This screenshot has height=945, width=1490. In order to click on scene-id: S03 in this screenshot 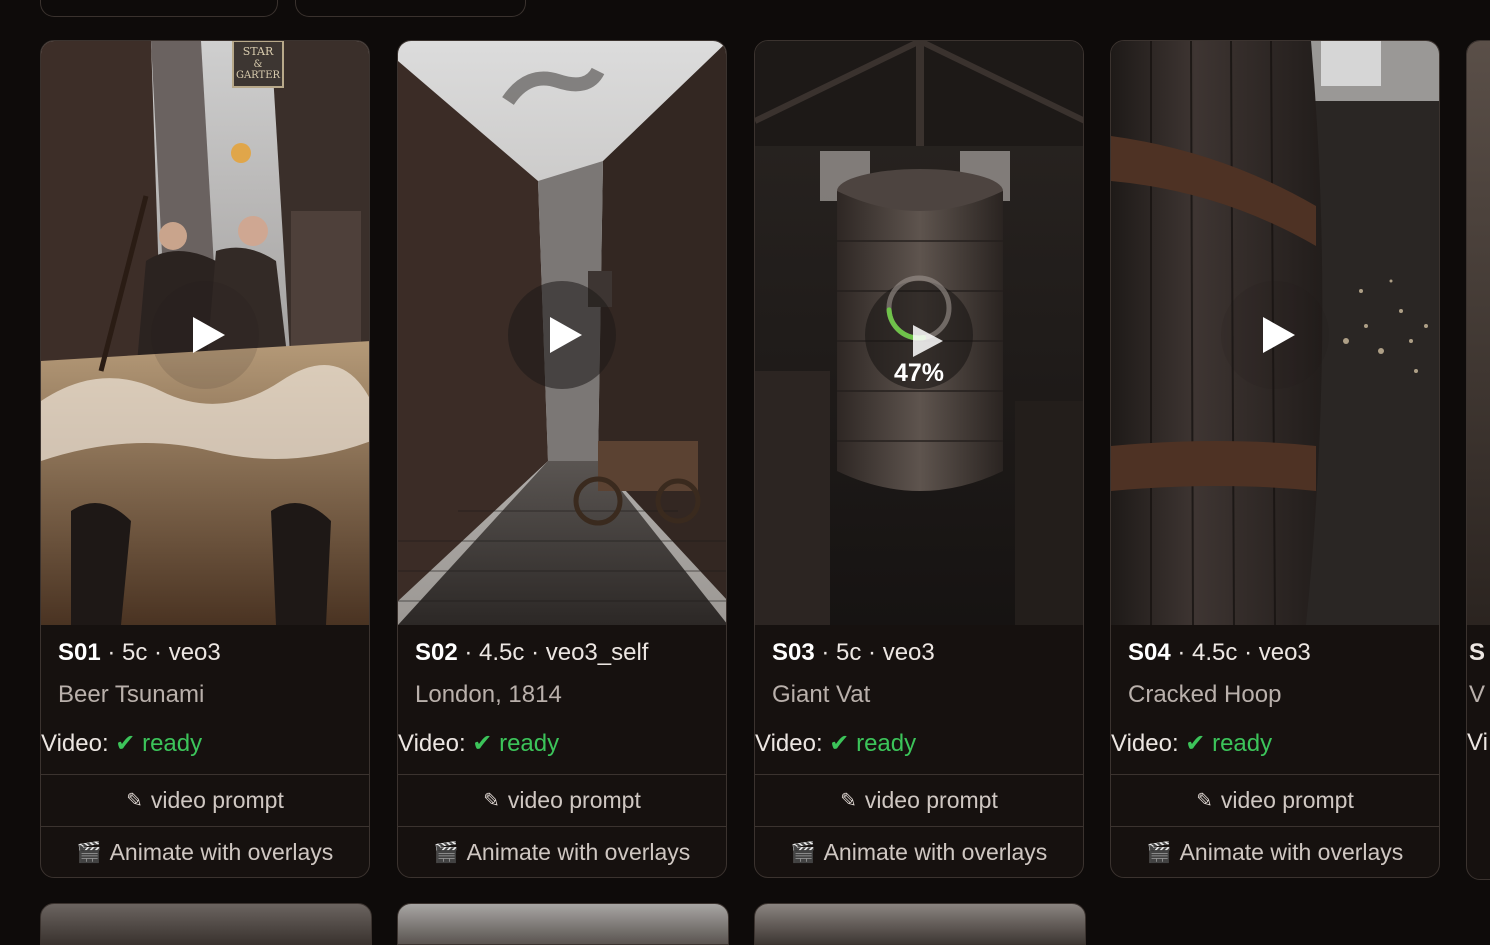, I will do `click(793, 652)`.